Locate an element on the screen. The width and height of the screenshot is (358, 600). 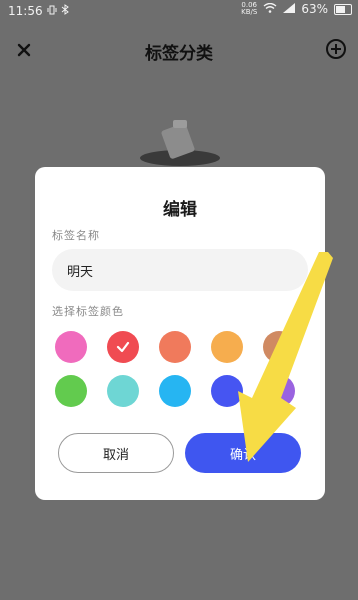
bluetooth-icon is located at coordinates (65, 11).